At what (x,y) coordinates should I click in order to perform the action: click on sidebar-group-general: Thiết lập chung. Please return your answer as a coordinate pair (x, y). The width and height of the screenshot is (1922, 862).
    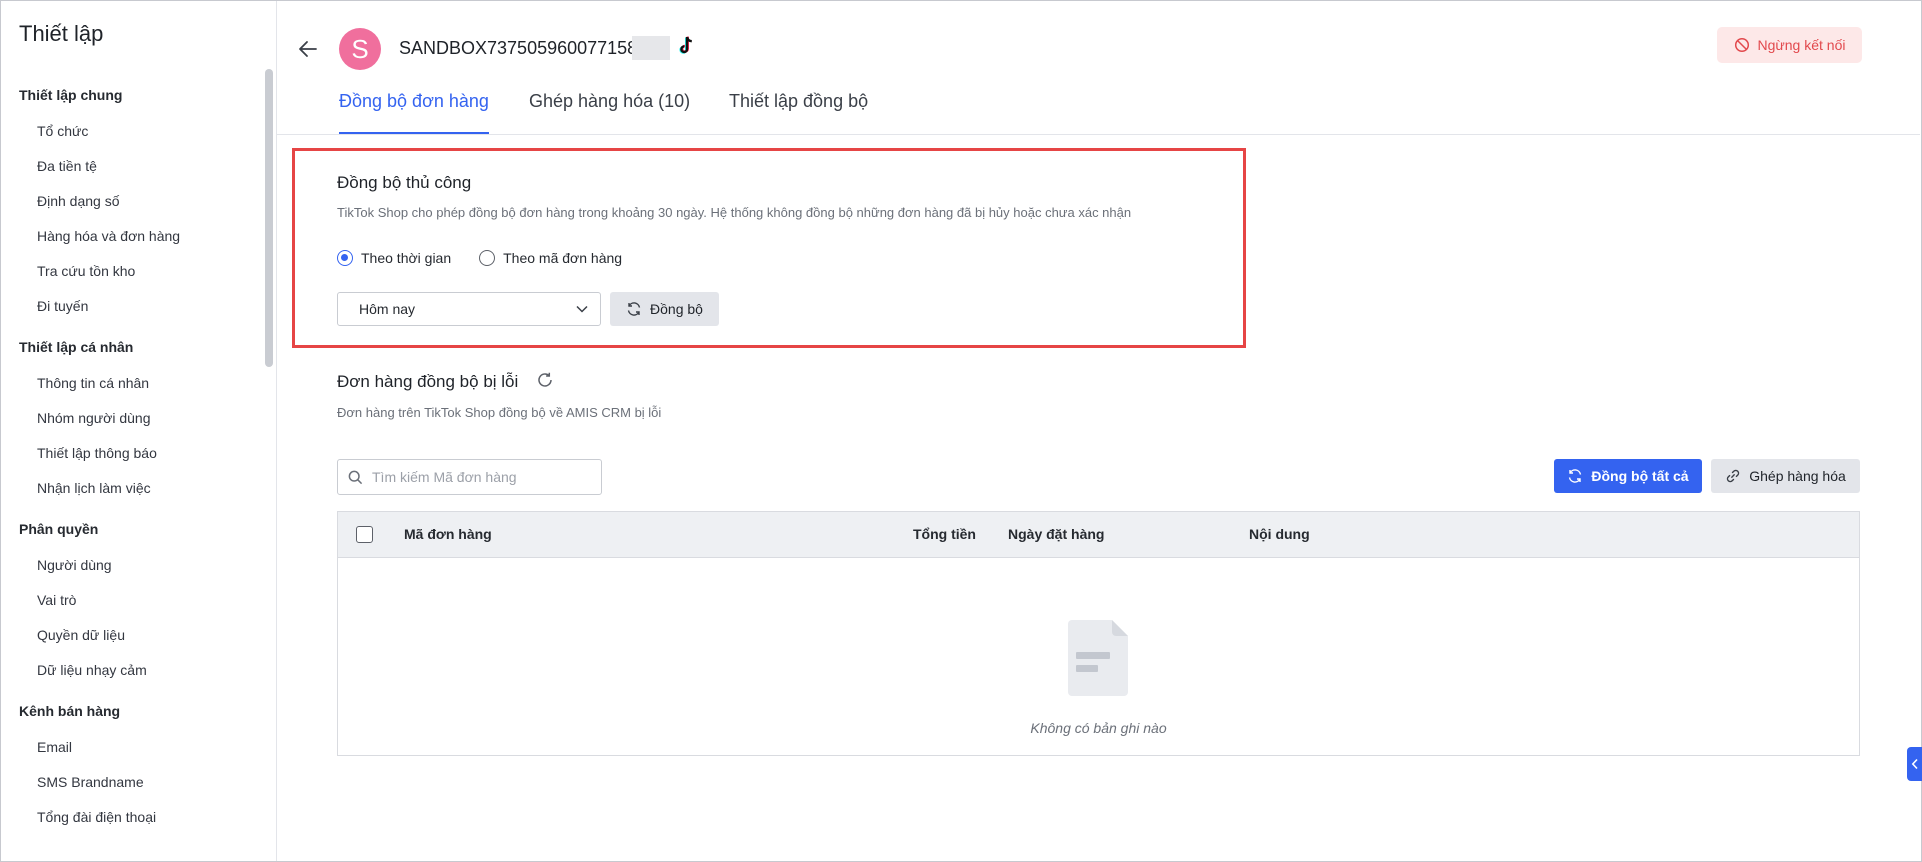
    Looking at the image, I should click on (71, 95).